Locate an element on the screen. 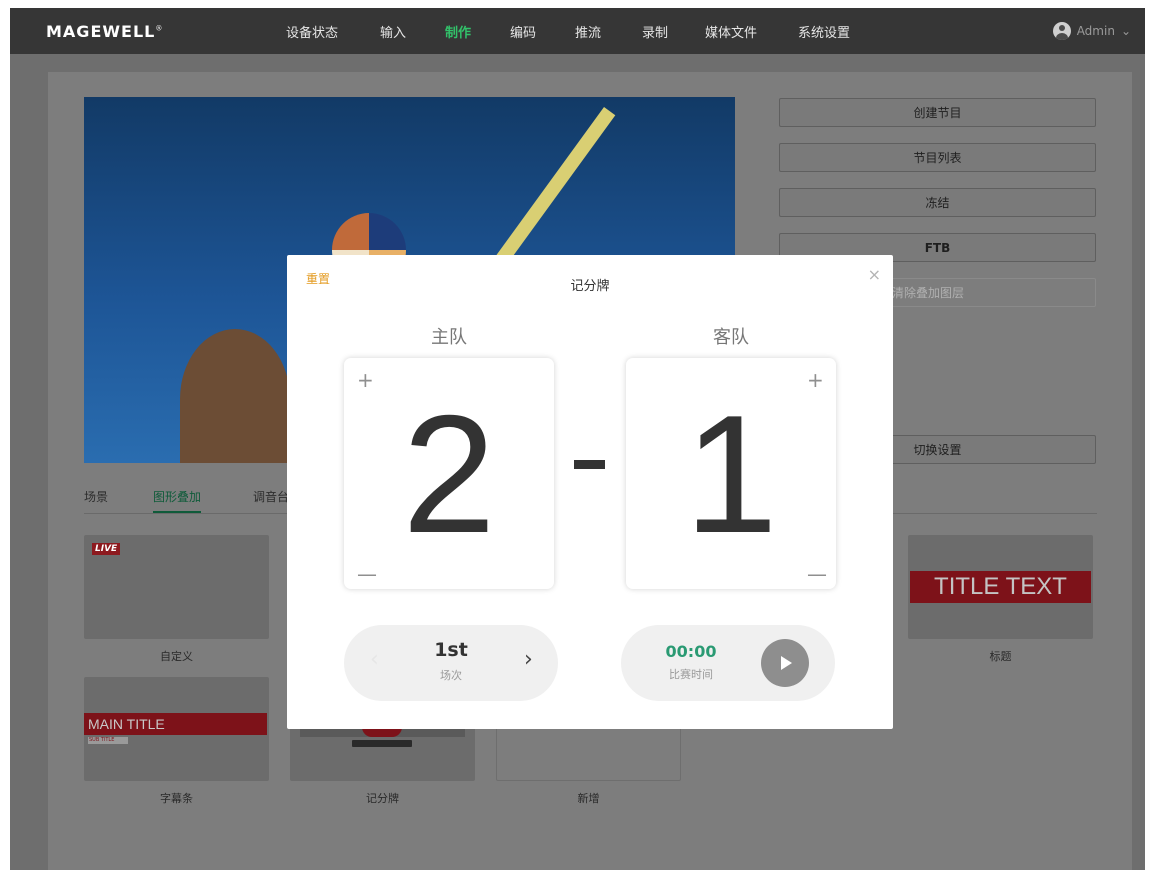  round-selector: ‹ 1st 场次 › is located at coordinates (451, 663).